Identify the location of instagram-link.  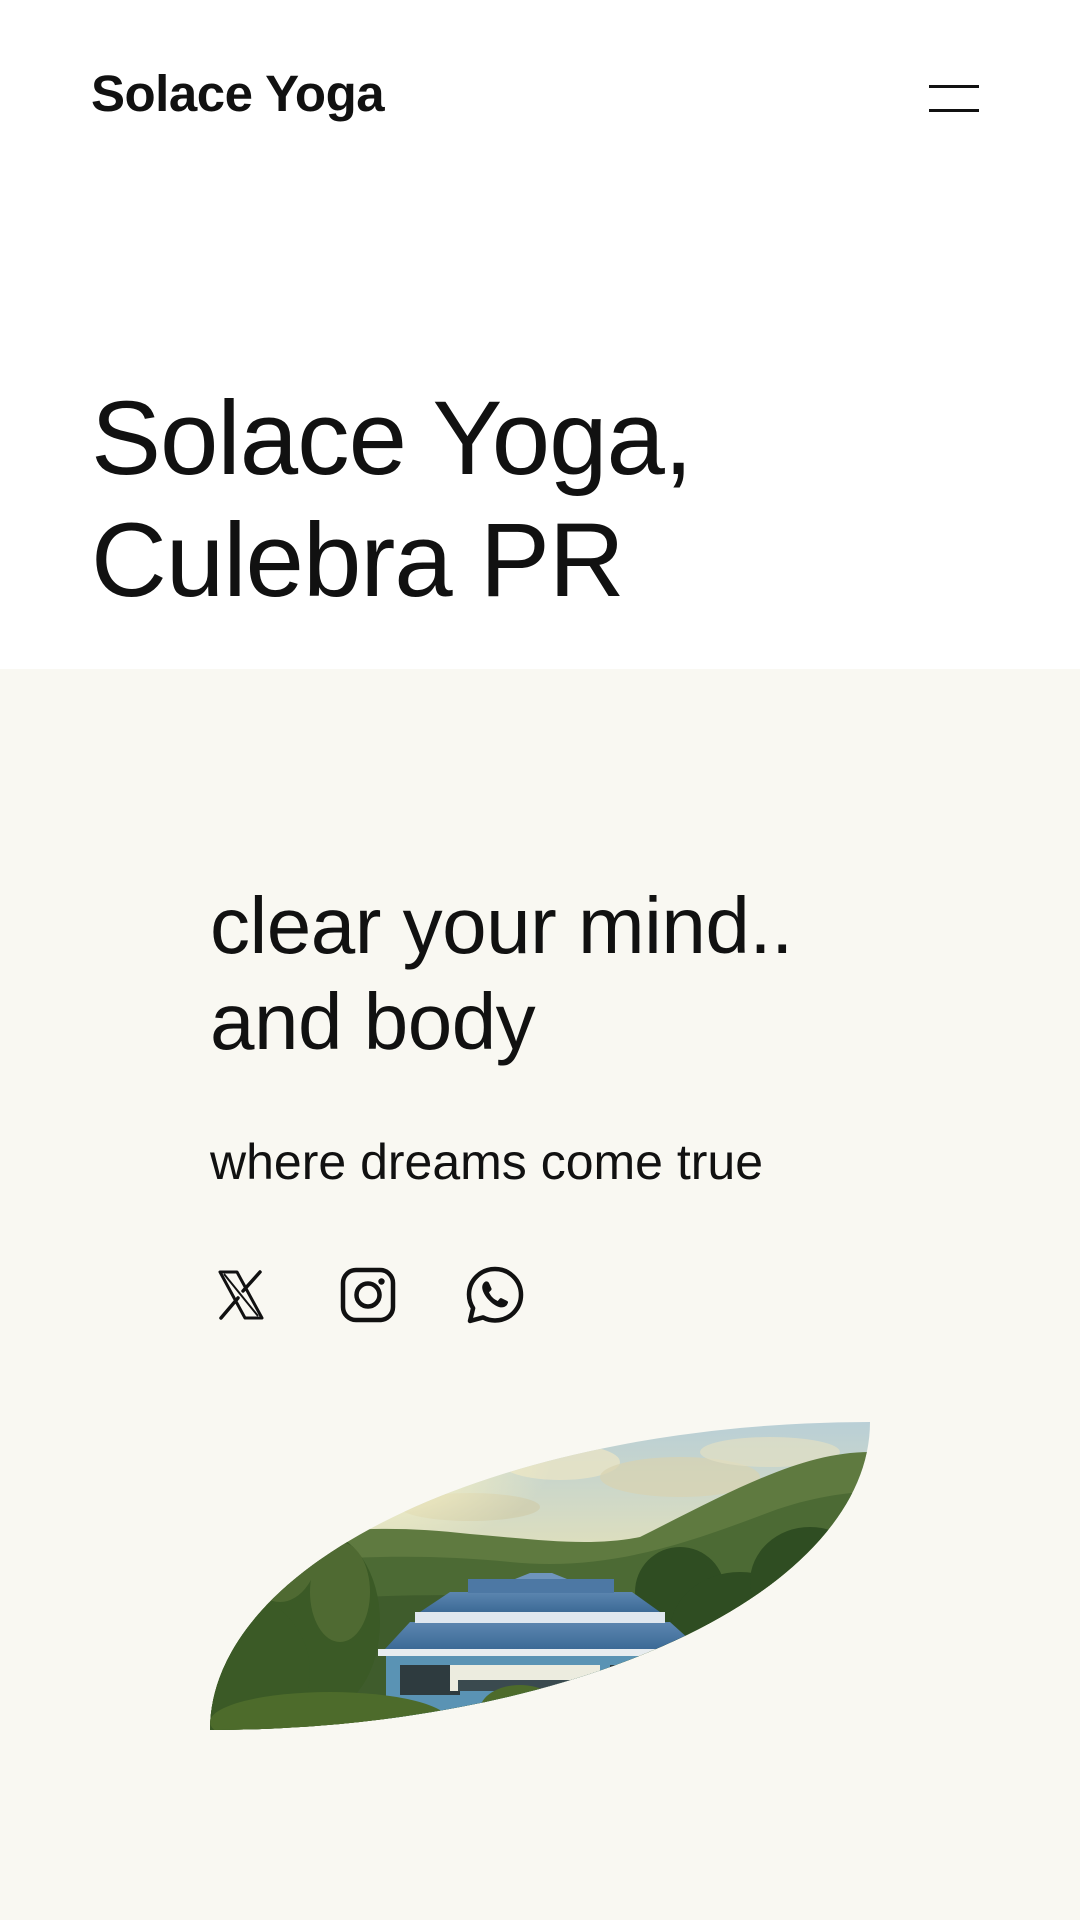
(368, 1295).